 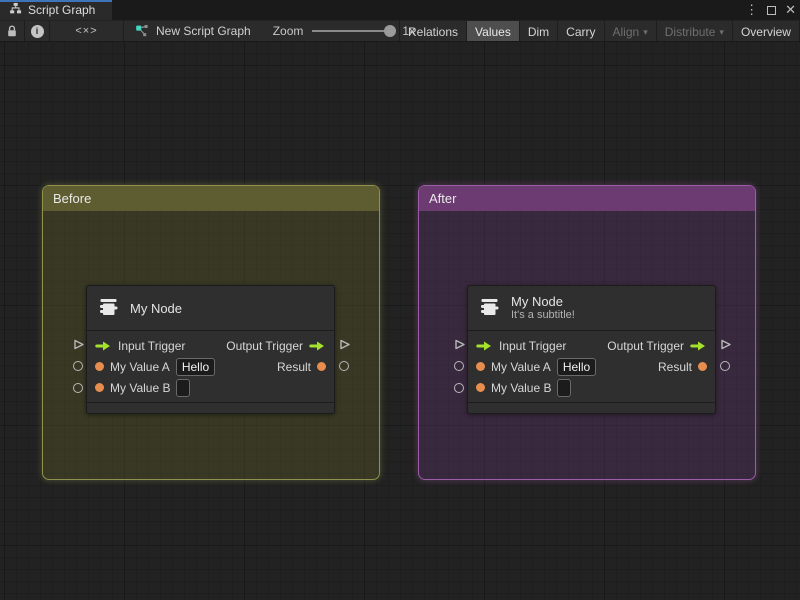 I want to click on distribute-dropdown: Distribute ▾, so click(x=693, y=31).